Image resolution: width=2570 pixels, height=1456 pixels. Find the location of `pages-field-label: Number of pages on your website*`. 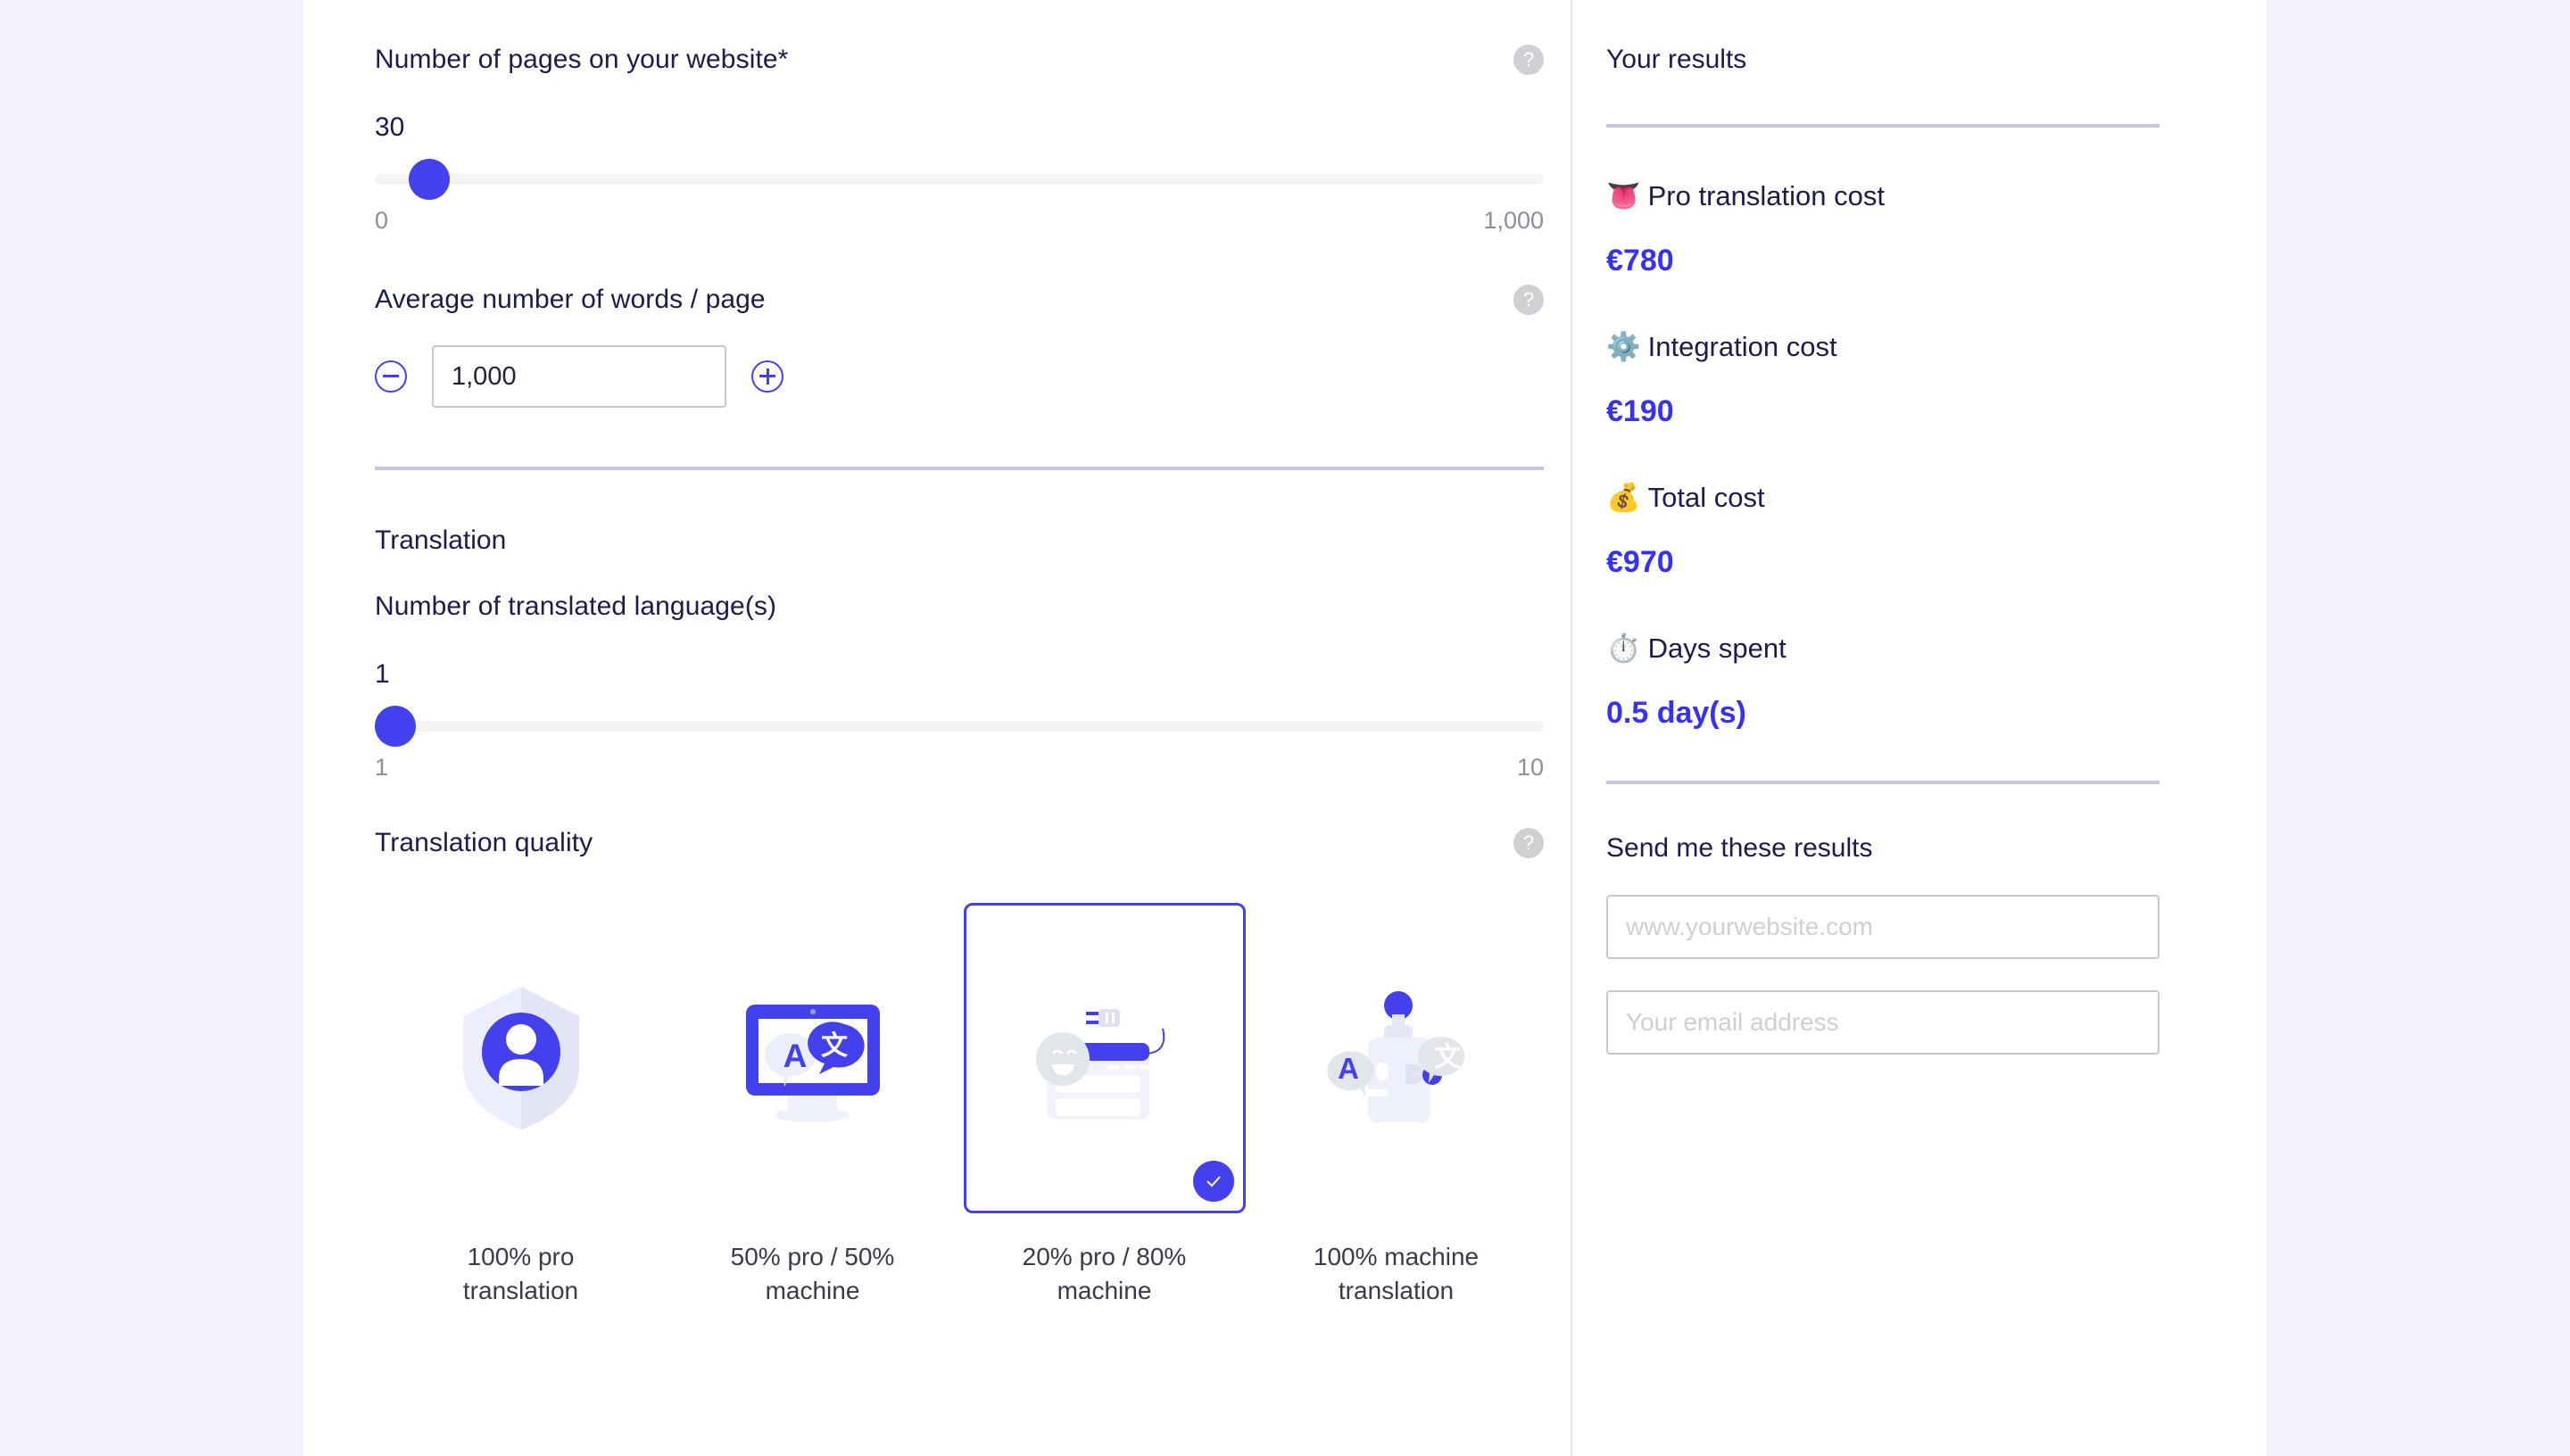

pages-field-label: Number of pages on your website* is located at coordinates (582, 60).